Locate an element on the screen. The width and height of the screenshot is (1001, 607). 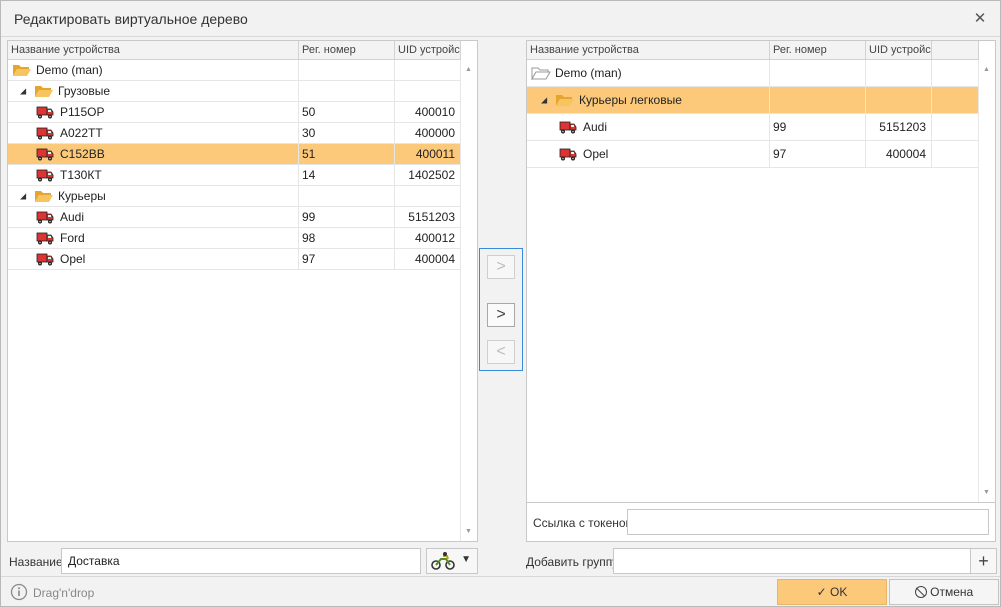
device-uid: 400004 is located at coordinates (434, 259).